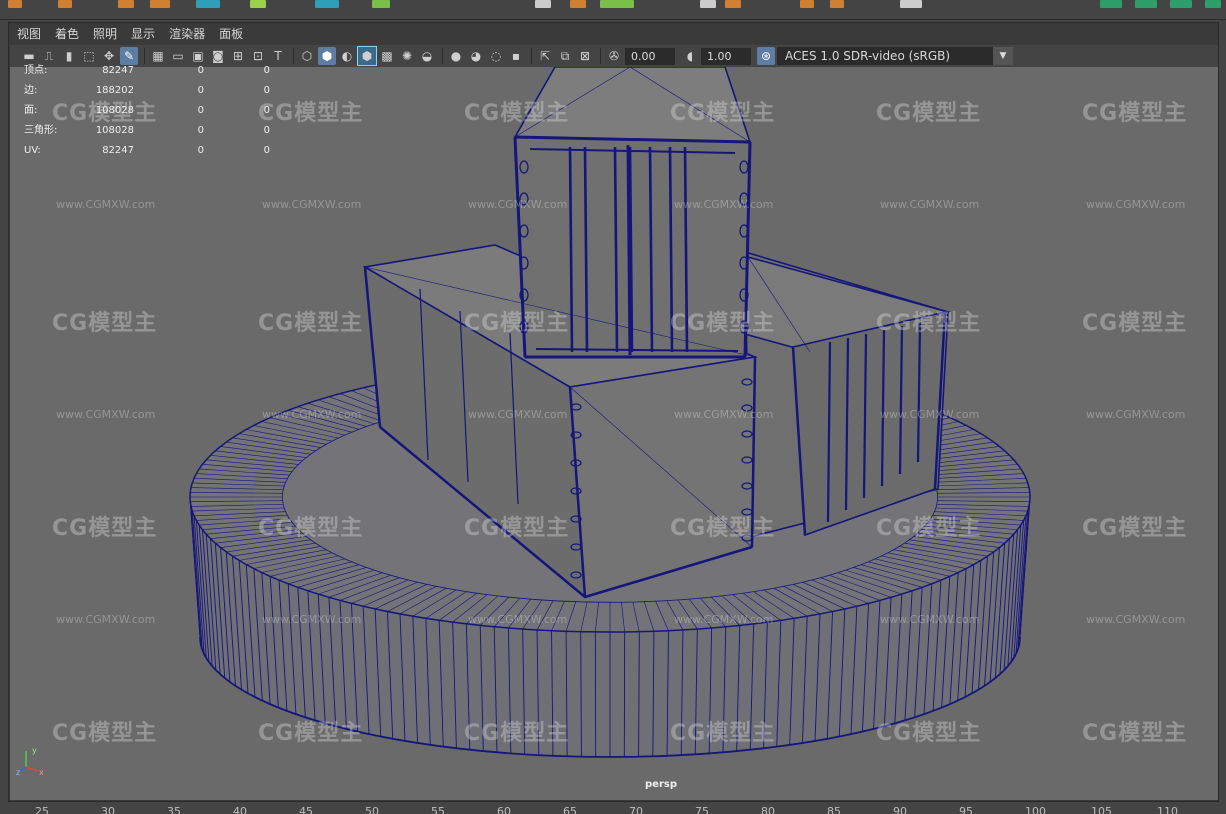  Describe the element at coordinates (613, 808) in the screenshot. I see `time-slider-ruler: 25 30 35 40 45 50 55 60 65 70 75 80 85 90 95 100 105 110` at that location.